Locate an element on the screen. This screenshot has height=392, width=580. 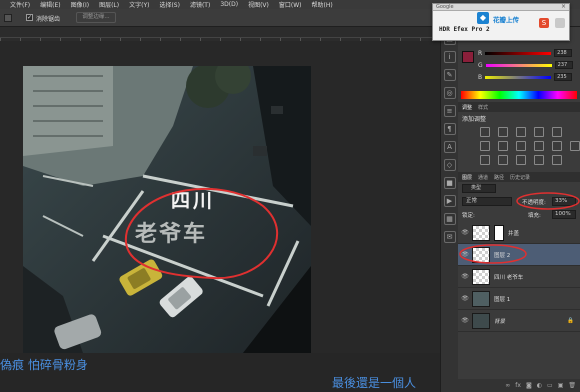
popup-title: Google is located at coordinates (445, 7).